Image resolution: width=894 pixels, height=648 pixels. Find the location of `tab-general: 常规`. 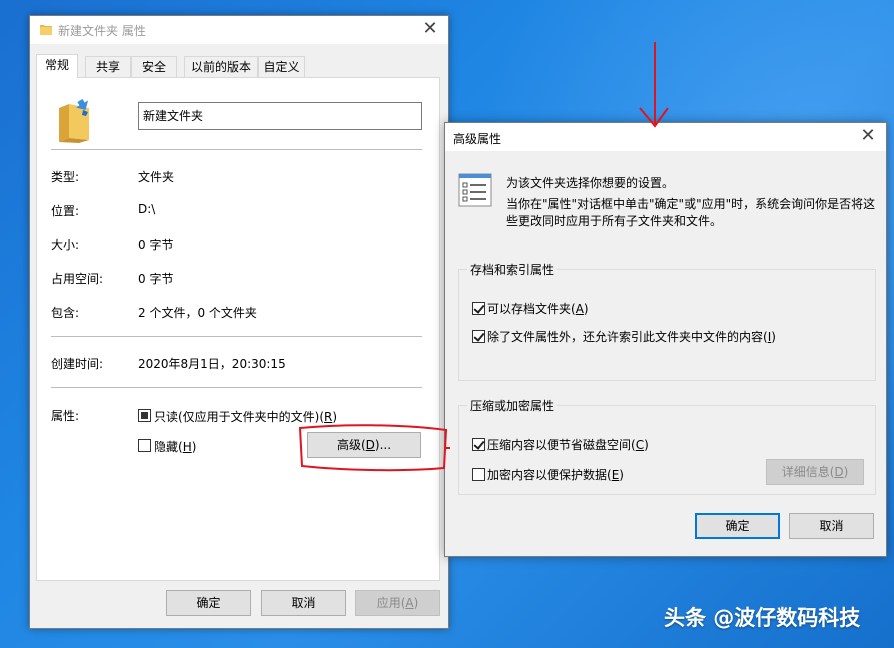

tab-general: 常规 is located at coordinates (57, 66).